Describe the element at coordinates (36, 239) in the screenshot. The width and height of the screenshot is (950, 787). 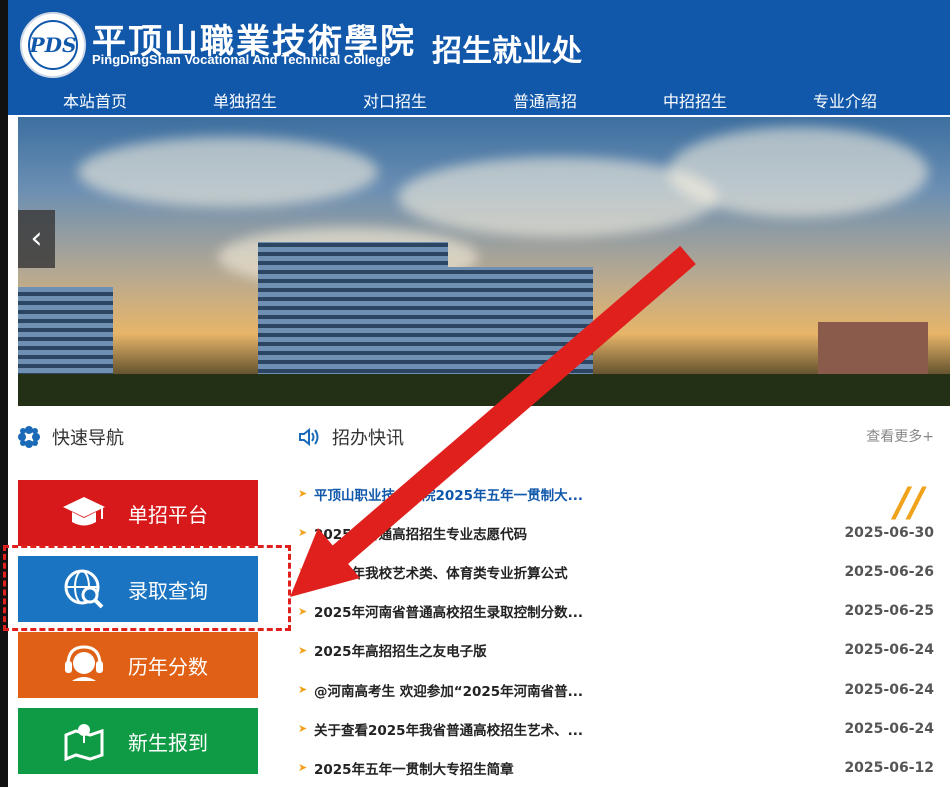
I see `carousel-prev-button: ‹` at that location.